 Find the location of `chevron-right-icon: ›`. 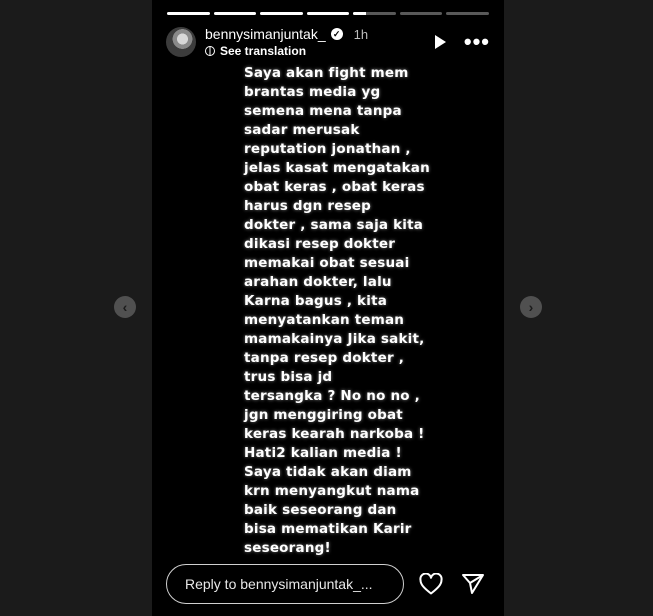

chevron-right-icon: › is located at coordinates (531, 307).